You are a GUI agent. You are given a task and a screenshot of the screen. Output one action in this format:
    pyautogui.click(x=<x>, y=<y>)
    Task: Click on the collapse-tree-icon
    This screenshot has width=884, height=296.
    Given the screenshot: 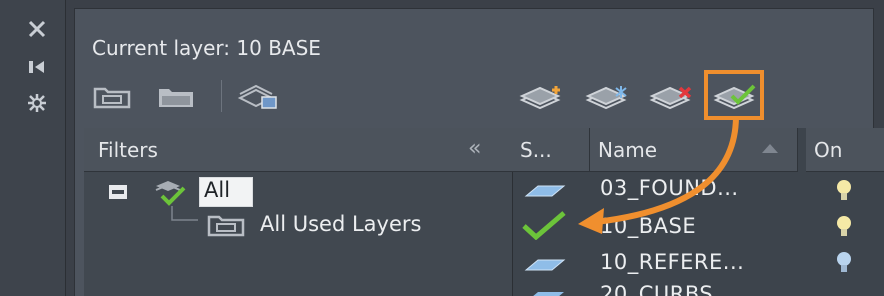 What is the action you would take?
    pyautogui.click(x=119, y=193)
    